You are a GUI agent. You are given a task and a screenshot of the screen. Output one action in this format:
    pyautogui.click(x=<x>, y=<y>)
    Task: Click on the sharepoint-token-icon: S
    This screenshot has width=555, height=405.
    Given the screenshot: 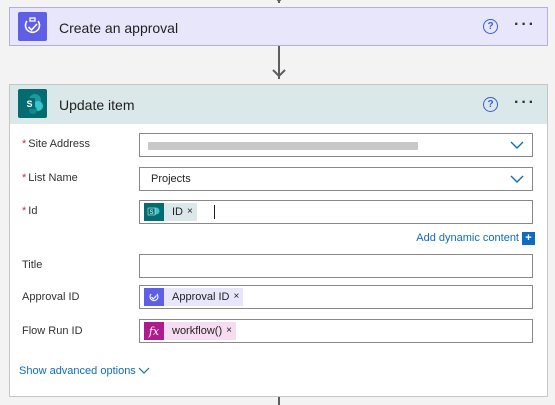 What is the action you would take?
    pyautogui.click(x=154, y=212)
    